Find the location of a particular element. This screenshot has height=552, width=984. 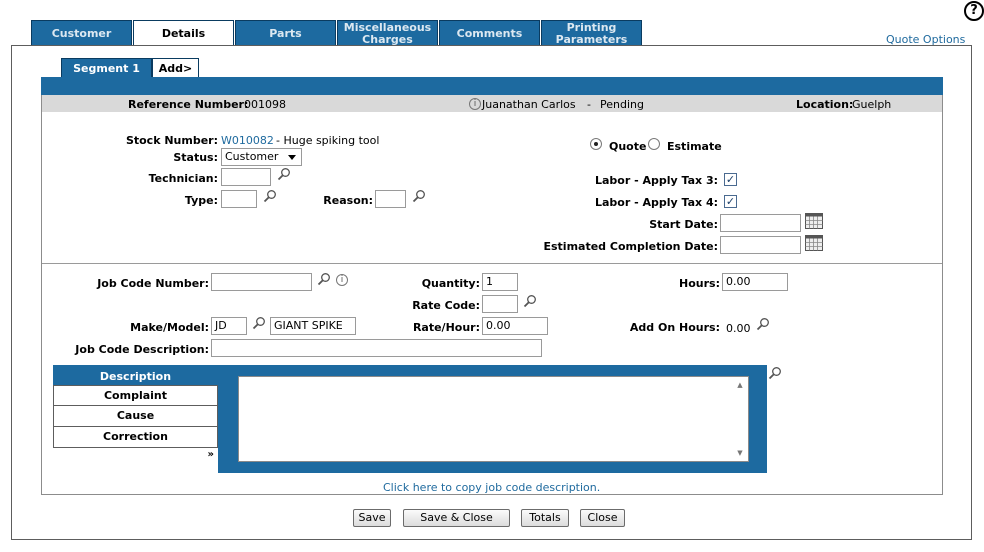

stock-number-label: Stock Number: is located at coordinates (171, 140).